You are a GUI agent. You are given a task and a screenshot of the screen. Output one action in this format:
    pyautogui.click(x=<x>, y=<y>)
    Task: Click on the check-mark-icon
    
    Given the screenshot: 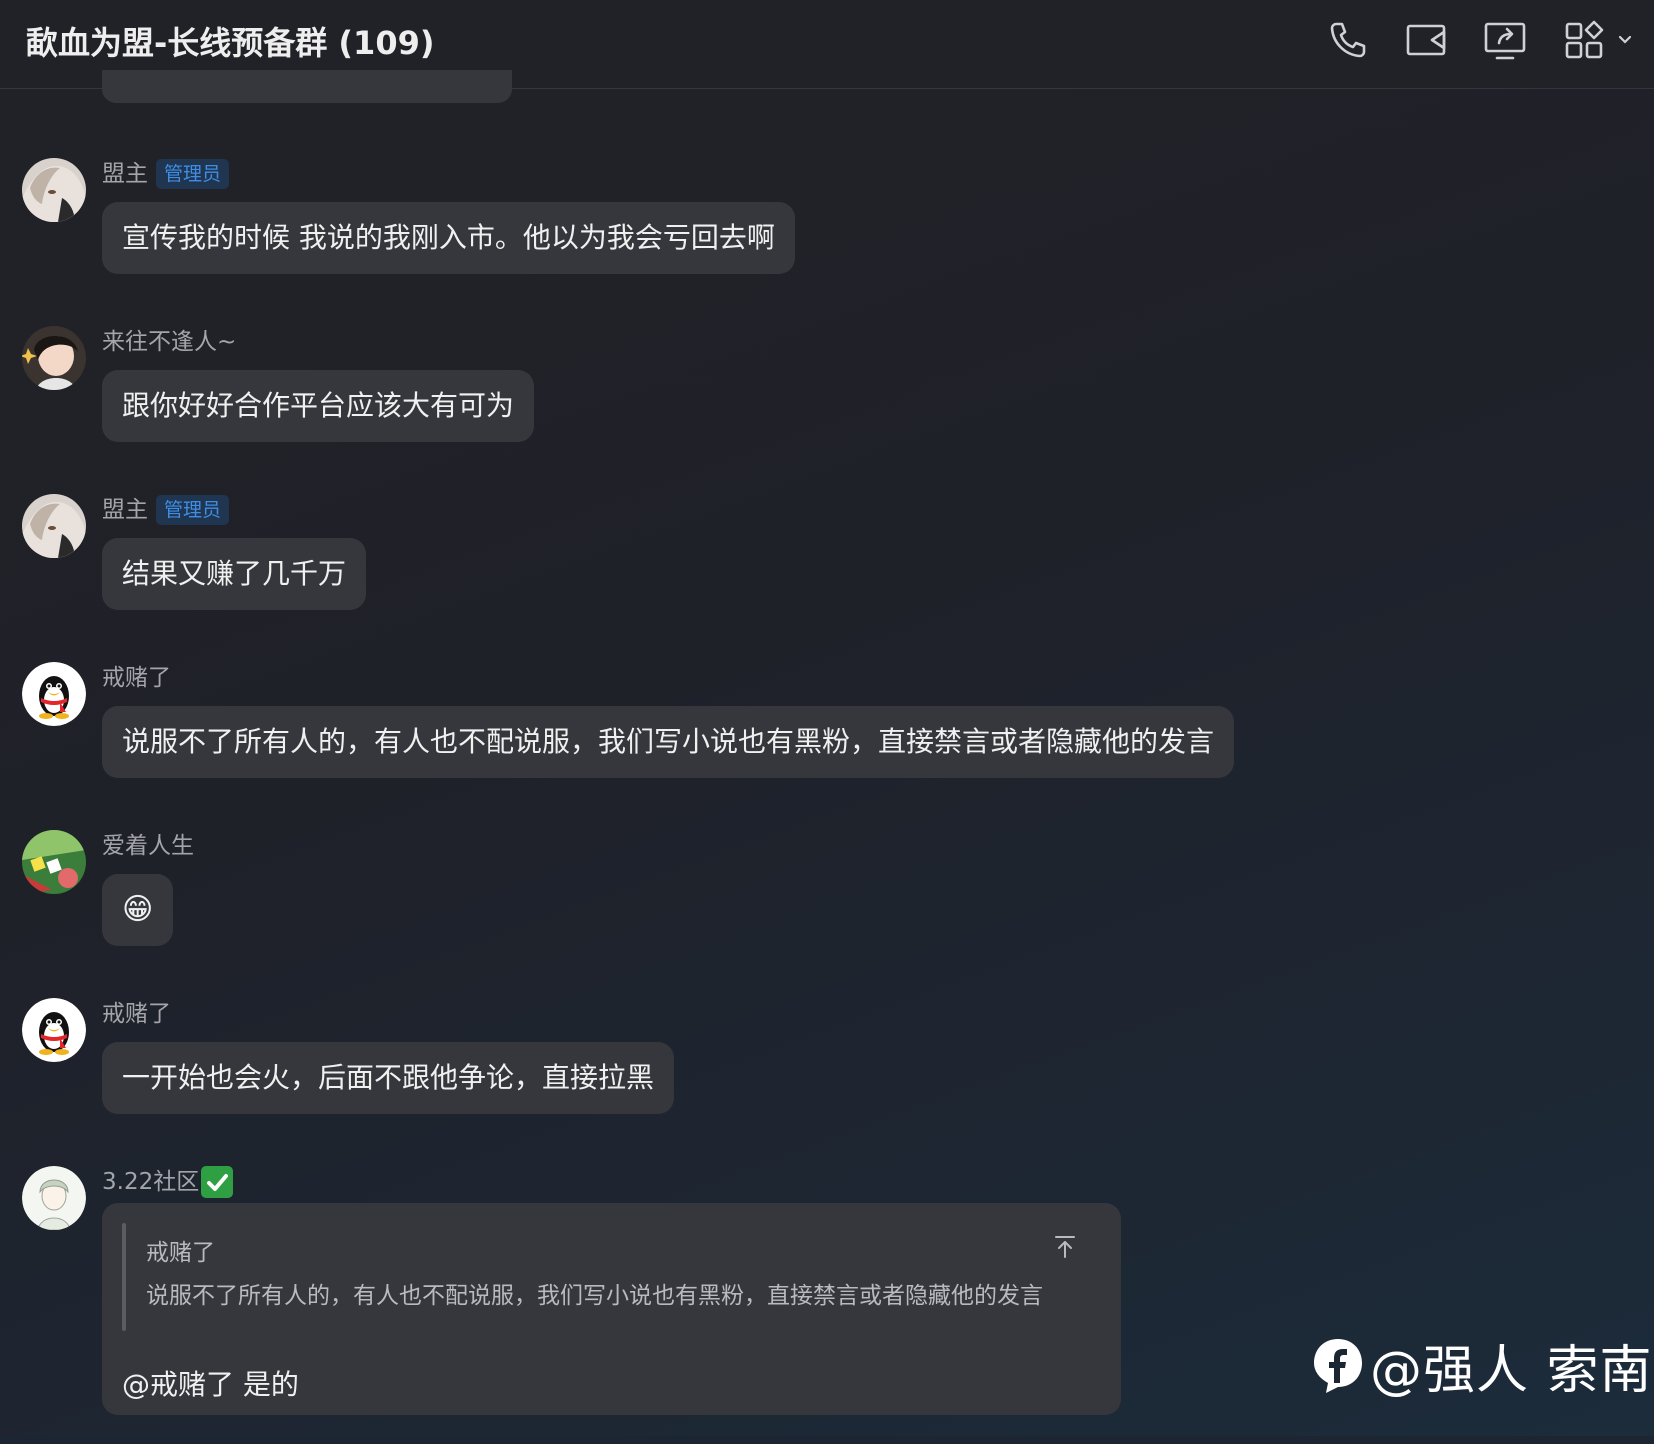 What is the action you would take?
    pyautogui.click(x=217, y=1182)
    